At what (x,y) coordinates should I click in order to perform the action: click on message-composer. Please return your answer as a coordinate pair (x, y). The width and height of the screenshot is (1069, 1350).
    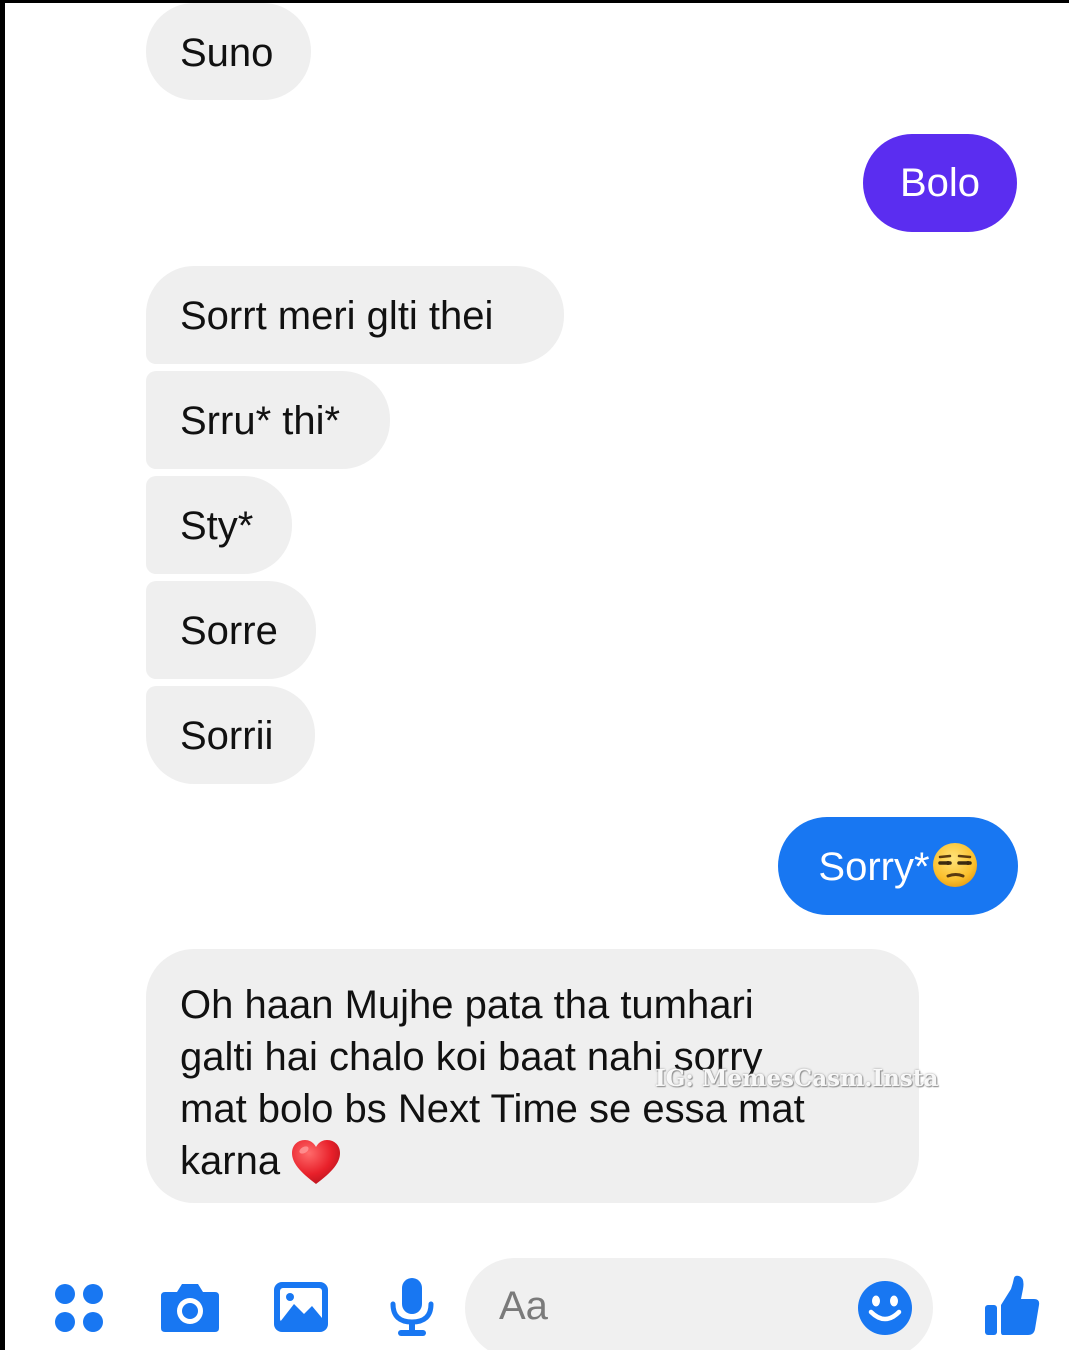
    Looking at the image, I should click on (699, 1304).